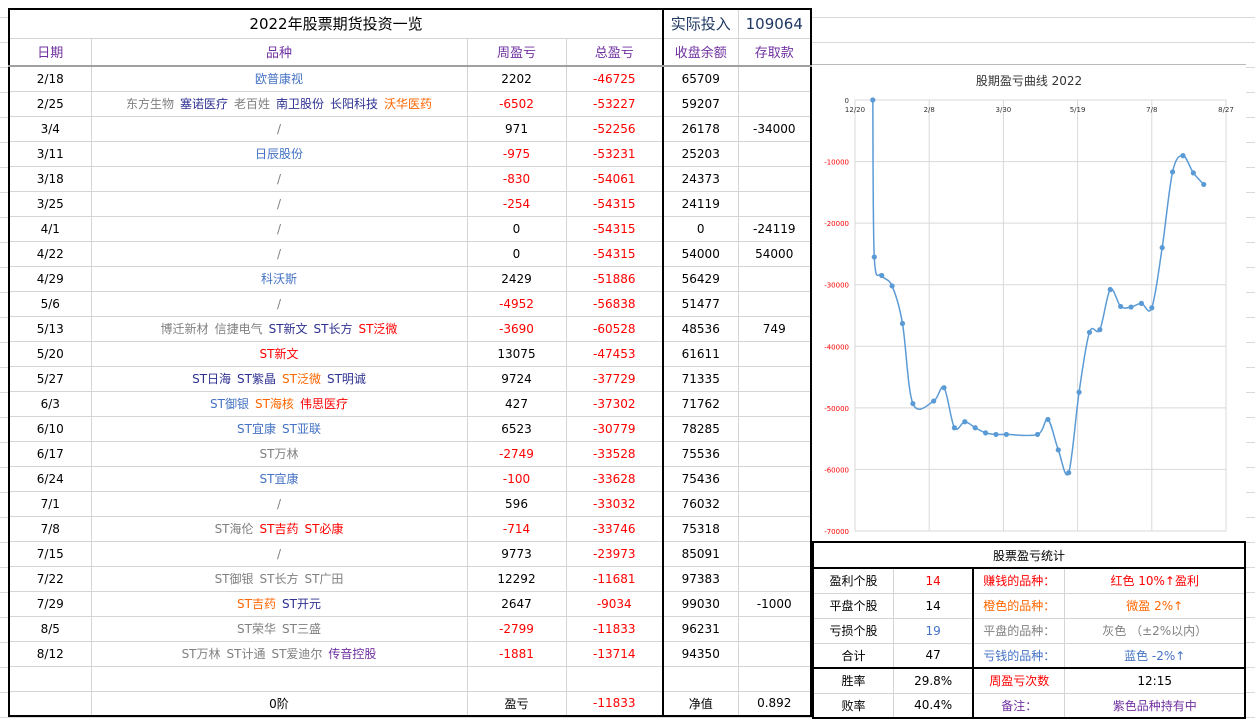 The image size is (1255, 726). Describe the element at coordinates (516, 528) in the screenshot. I see `weekly-pl-cell: -714` at that location.